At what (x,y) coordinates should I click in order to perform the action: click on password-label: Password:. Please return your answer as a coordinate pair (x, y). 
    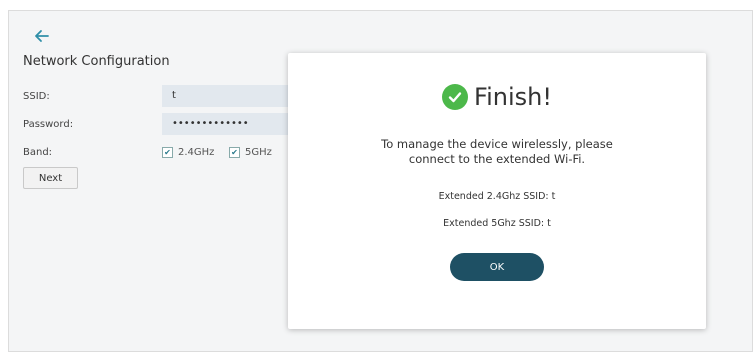
    Looking at the image, I should click on (48, 124).